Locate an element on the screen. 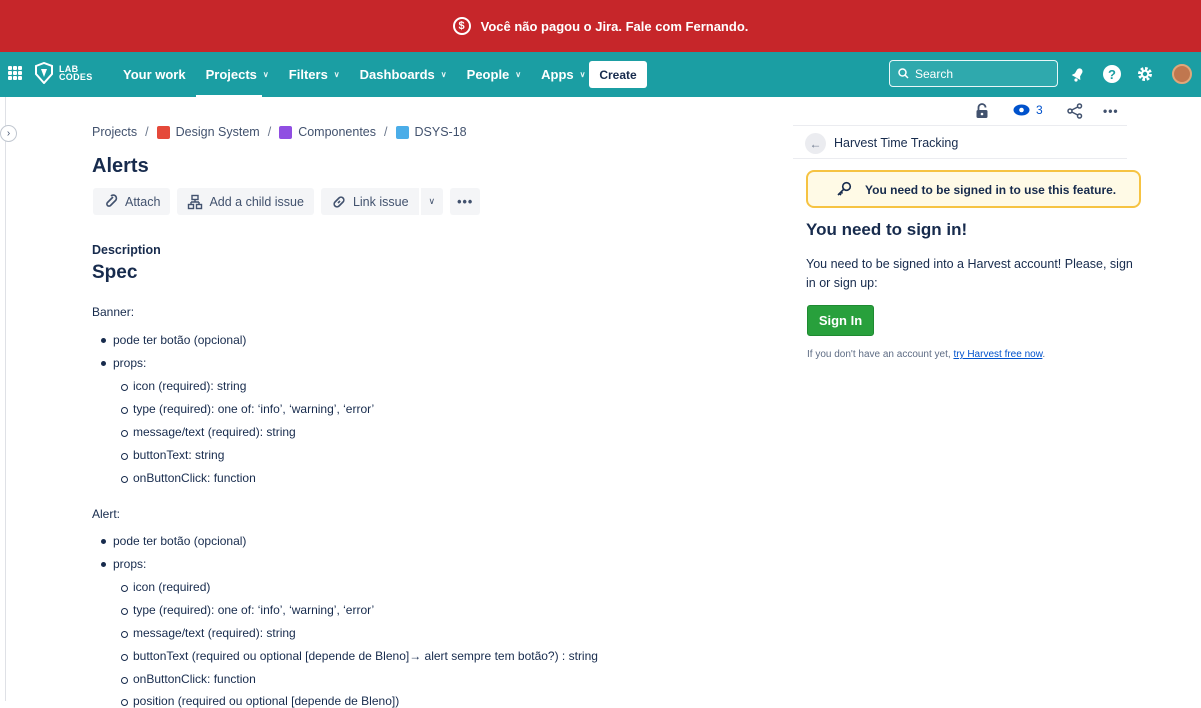 The width and height of the screenshot is (1201, 708). expand-sidebar-button: › is located at coordinates (8, 133).